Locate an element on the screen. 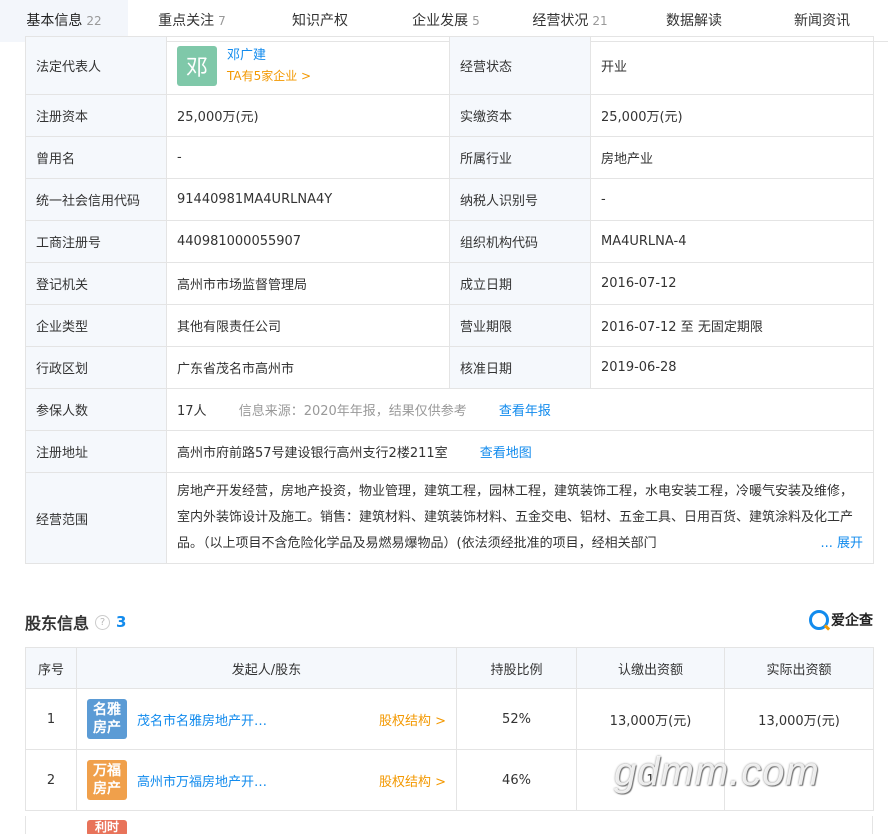 This screenshot has width=888, height=834. holder-cell: 万福房产 高州市万福房地产开… 股权结构 > is located at coordinates (266, 780).